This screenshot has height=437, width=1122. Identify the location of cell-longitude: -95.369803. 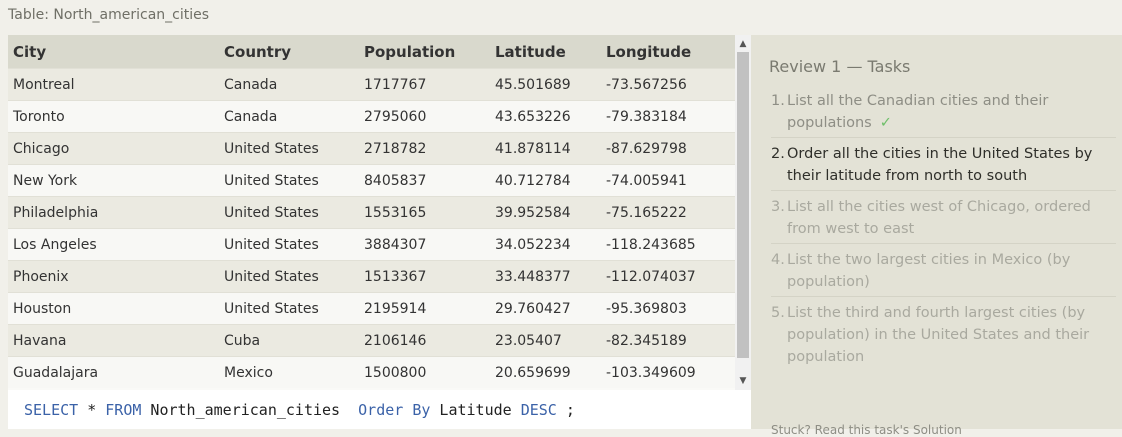
(676, 308).